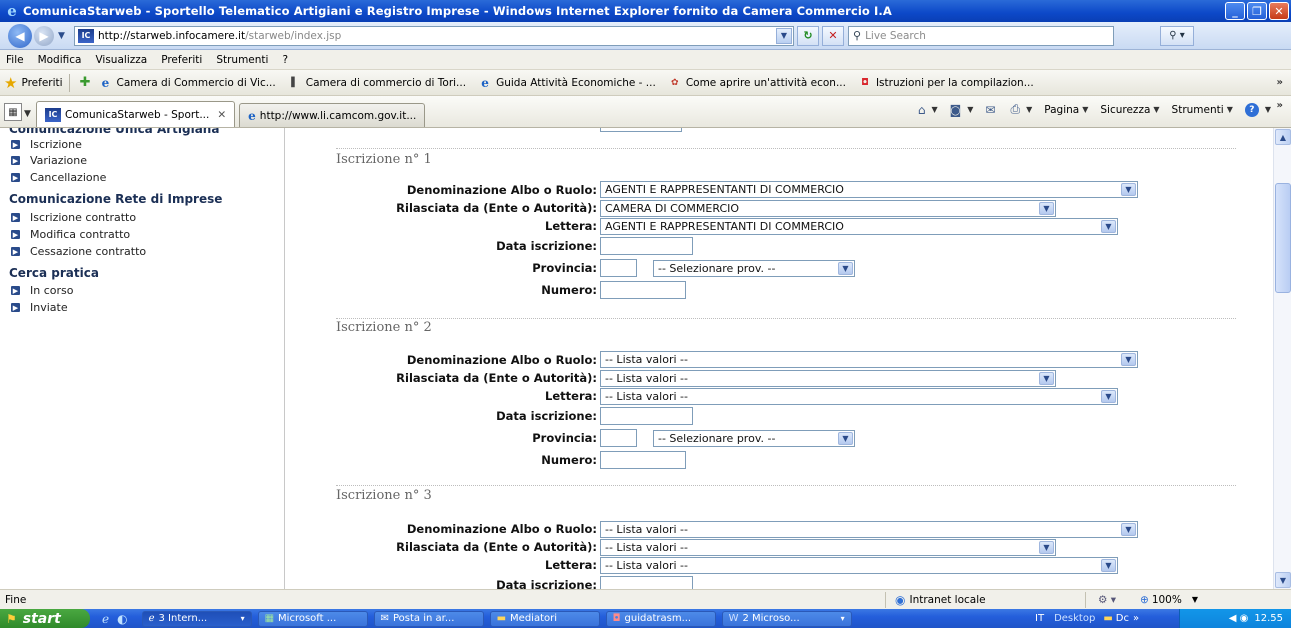 The height and width of the screenshot is (628, 1291). Describe the element at coordinates (501, 360) in the screenshot. I see `label-albo: Denominazione Albo o Ruolo:` at that location.